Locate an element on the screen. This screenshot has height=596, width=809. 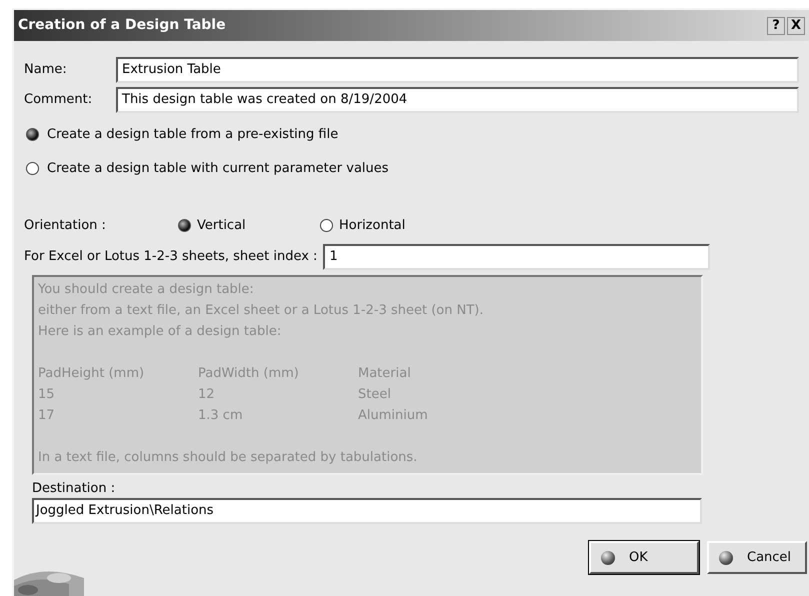
text-field: This design table was created on 8/19/2004 is located at coordinates (457, 100).